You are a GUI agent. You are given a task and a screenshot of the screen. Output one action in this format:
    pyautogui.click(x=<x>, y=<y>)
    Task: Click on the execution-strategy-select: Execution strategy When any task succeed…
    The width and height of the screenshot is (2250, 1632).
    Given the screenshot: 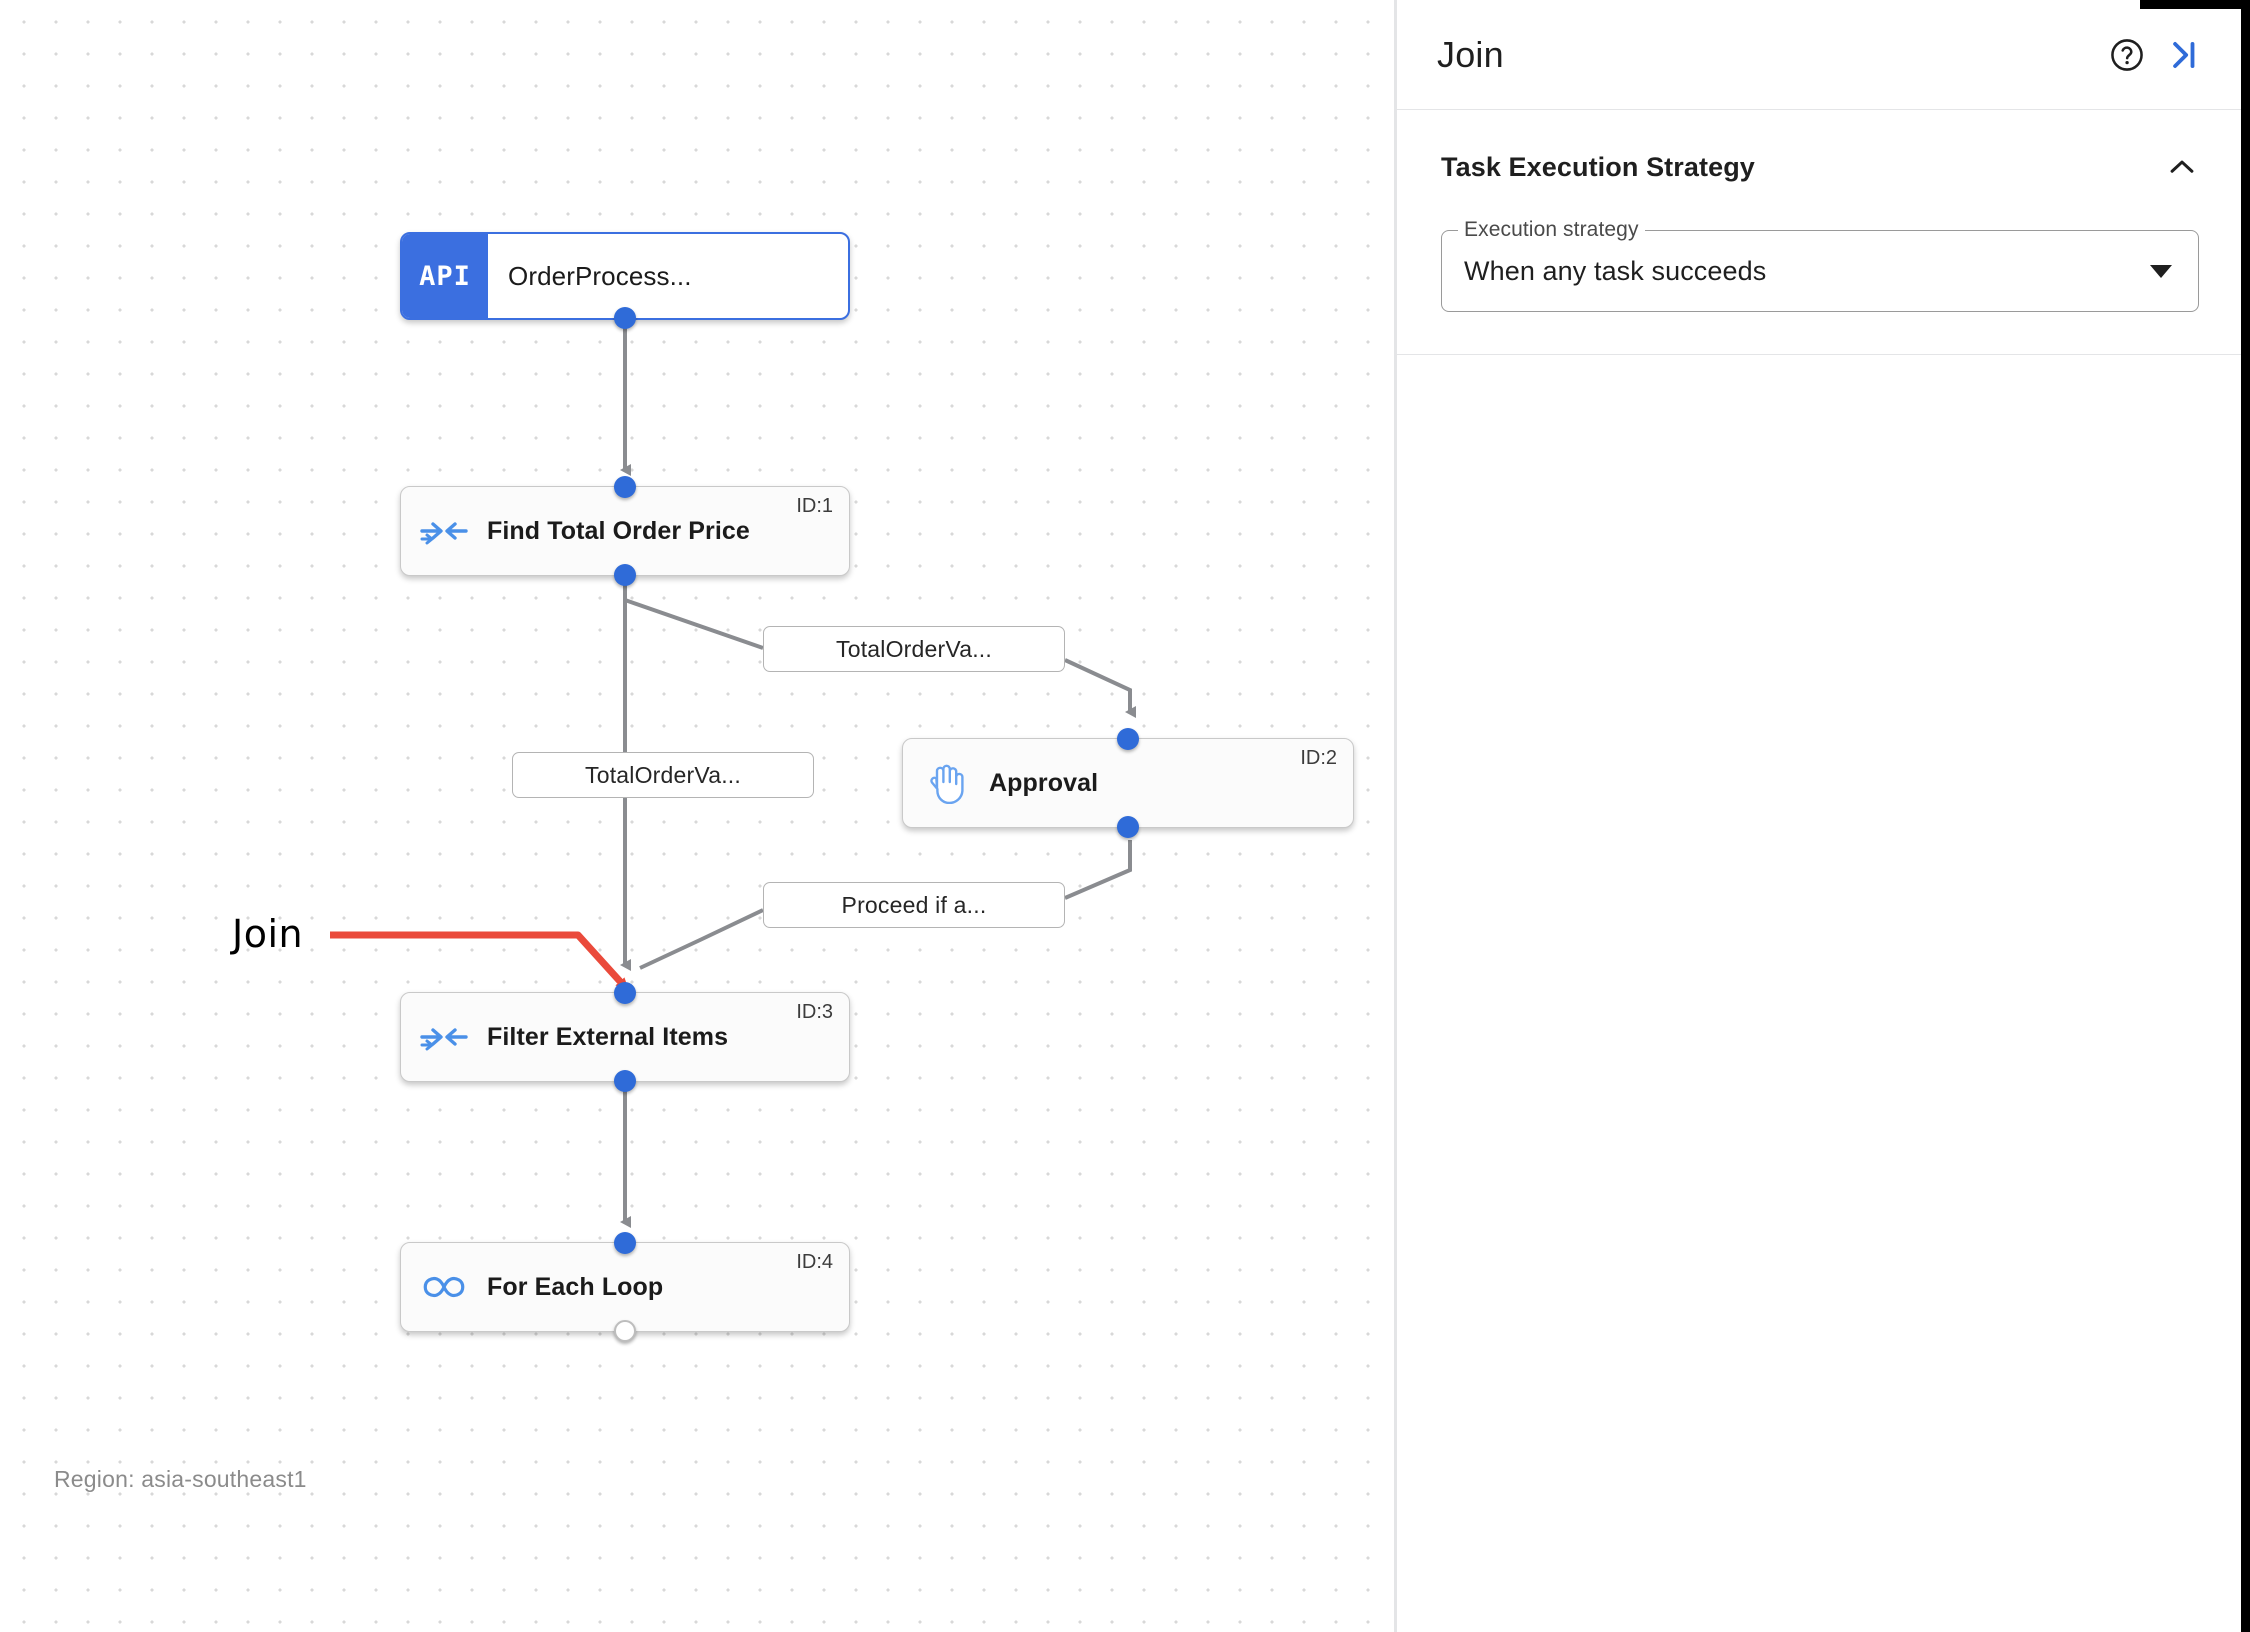 What is the action you would take?
    pyautogui.click(x=1820, y=265)
    